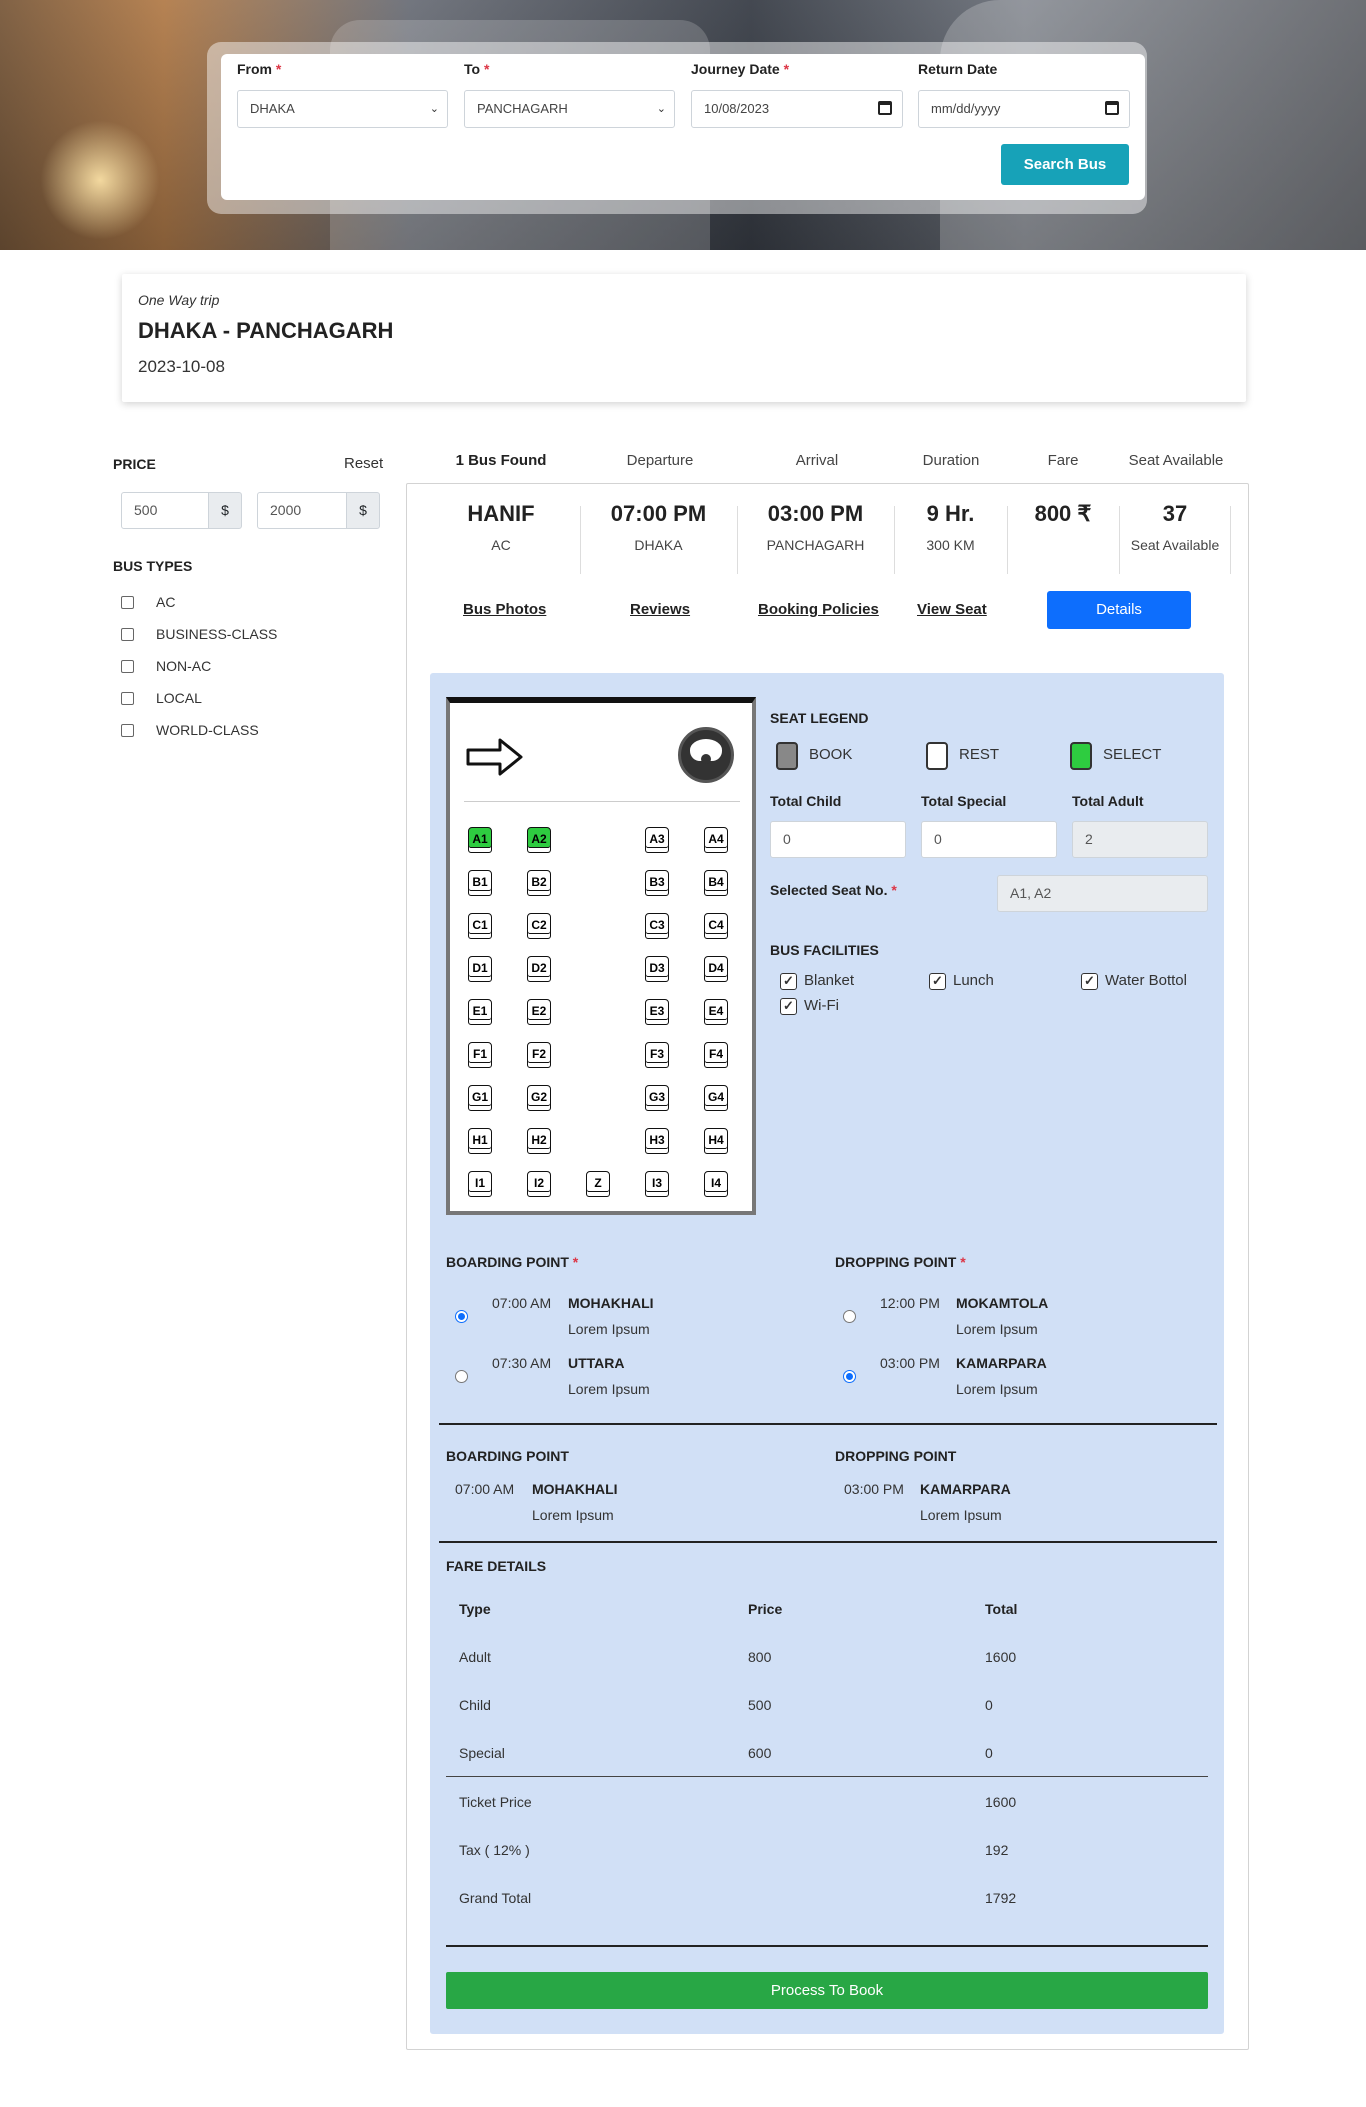 Image resolution: width=1366 pixels, height=2107 pixels. What do you see at coordinates (657, 1055) in the screenshot?
I see `seat-f3: F3` at bounding box center [657, 1055].